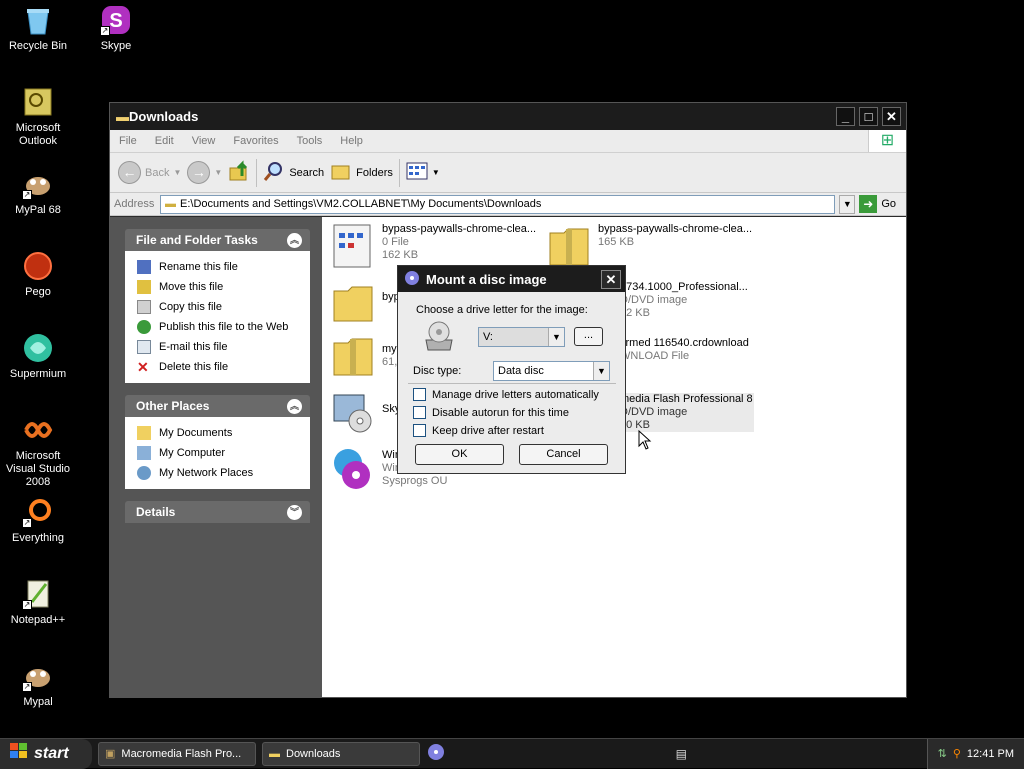 The height and width of the screenshot is (769, 1024). I want to click on everything-shortcut: ↗ Everything, so click(38, 520).